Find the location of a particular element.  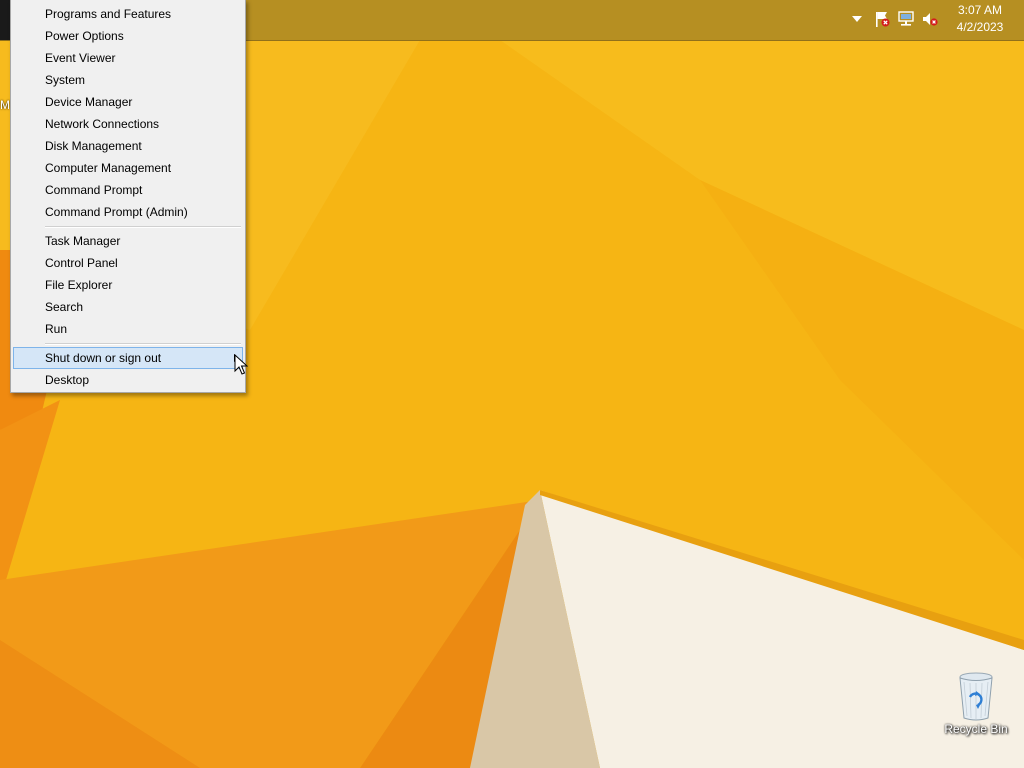

menu-item-file-explorer: File Explorer is located at coordinates (128, 285).